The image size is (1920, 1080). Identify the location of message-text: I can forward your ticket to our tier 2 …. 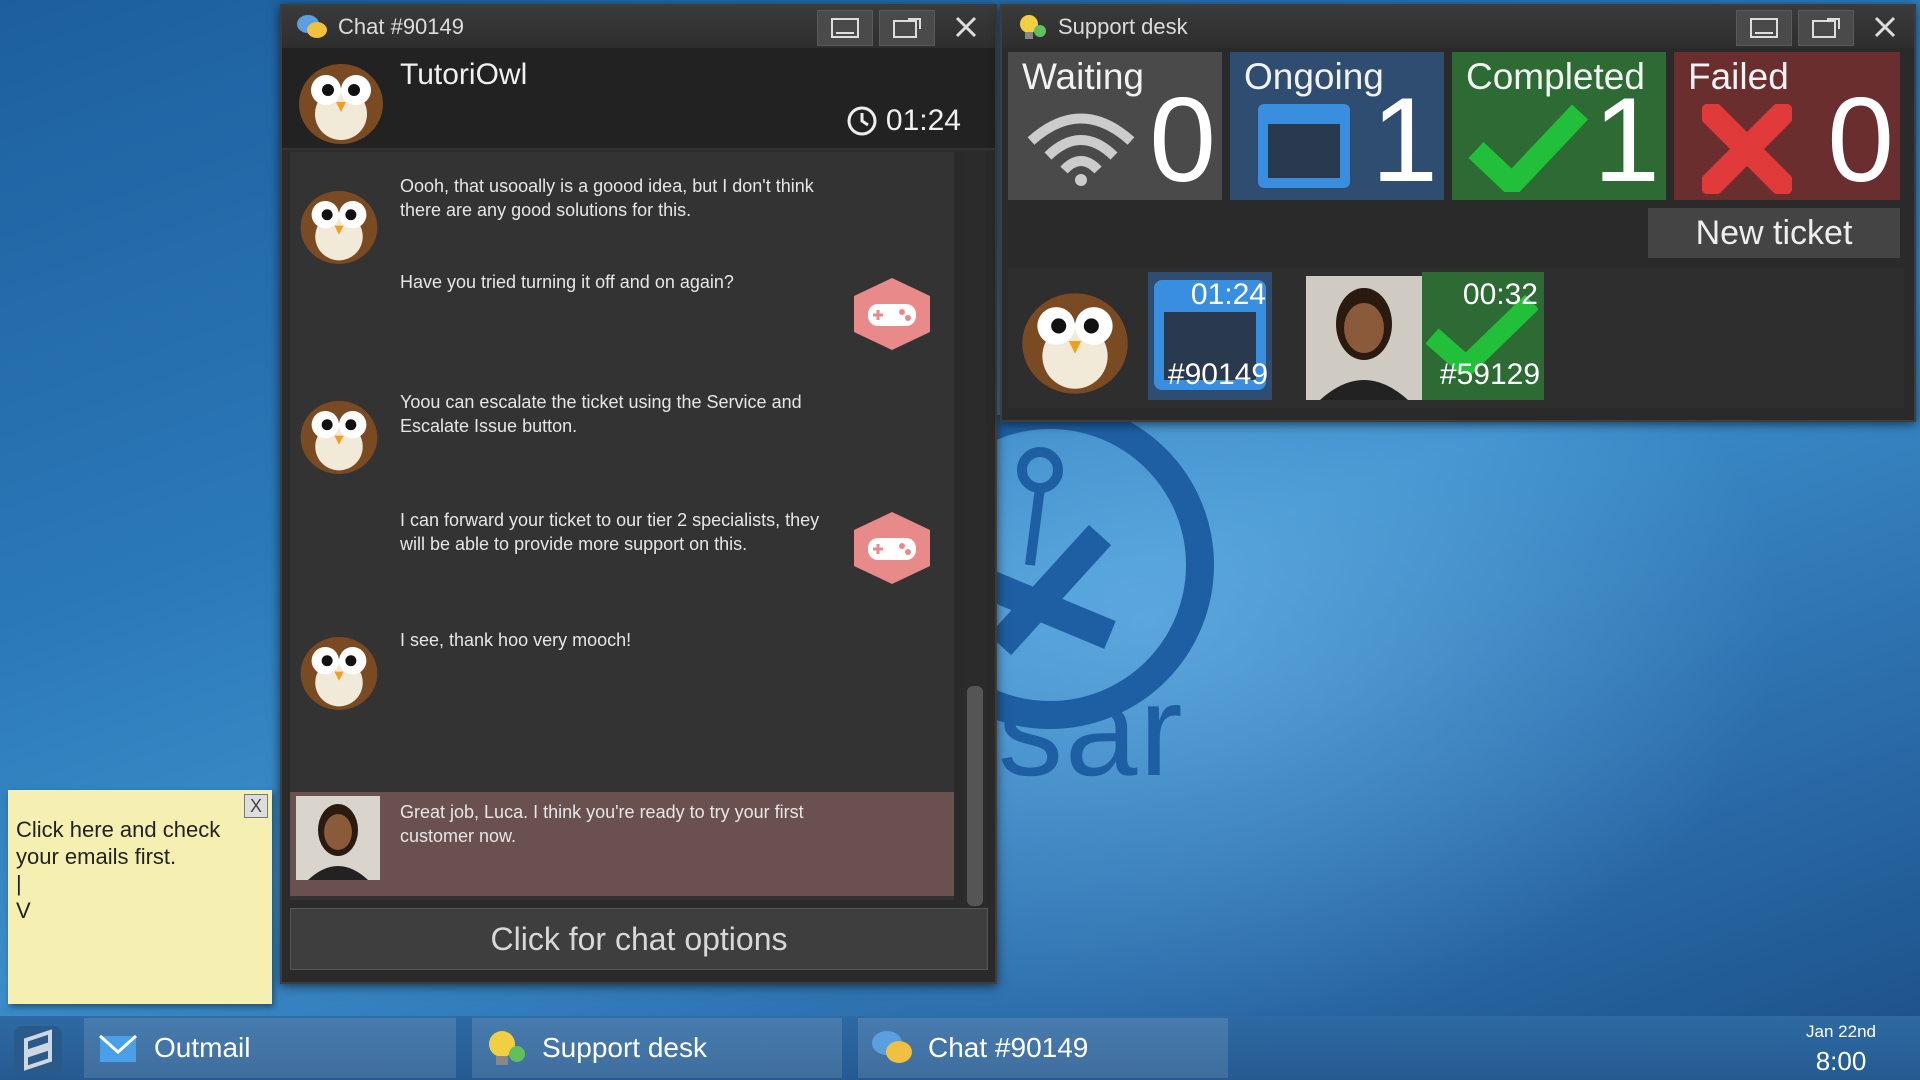
(610, 532).